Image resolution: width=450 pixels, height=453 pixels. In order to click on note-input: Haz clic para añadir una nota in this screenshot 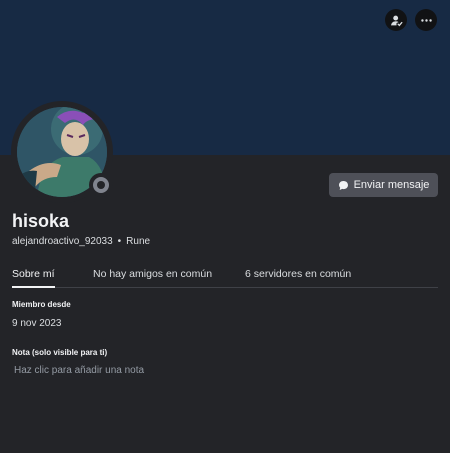, I will do `click(142, 371)`.